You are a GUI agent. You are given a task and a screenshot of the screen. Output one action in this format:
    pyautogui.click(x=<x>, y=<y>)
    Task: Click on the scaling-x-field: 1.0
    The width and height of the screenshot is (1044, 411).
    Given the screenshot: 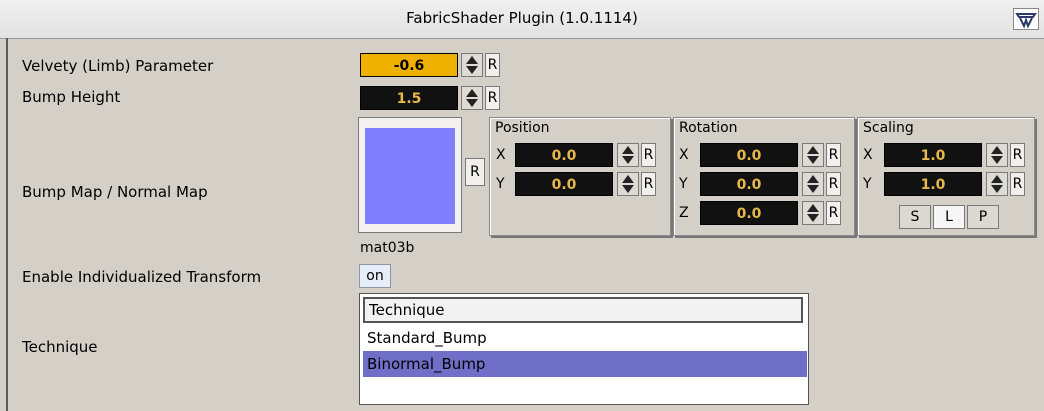 What is the action you would take?
    pyautogui.click(x=933, y=155)
    